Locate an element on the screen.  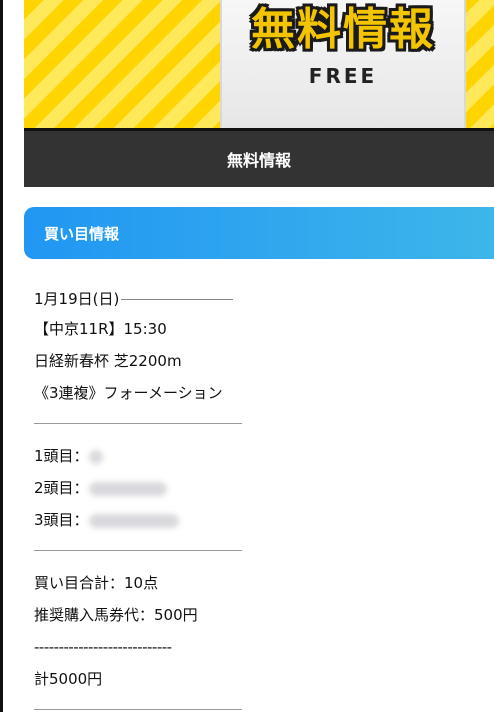
race-date: 1月19日(日) is located at coordinates (77, 299).